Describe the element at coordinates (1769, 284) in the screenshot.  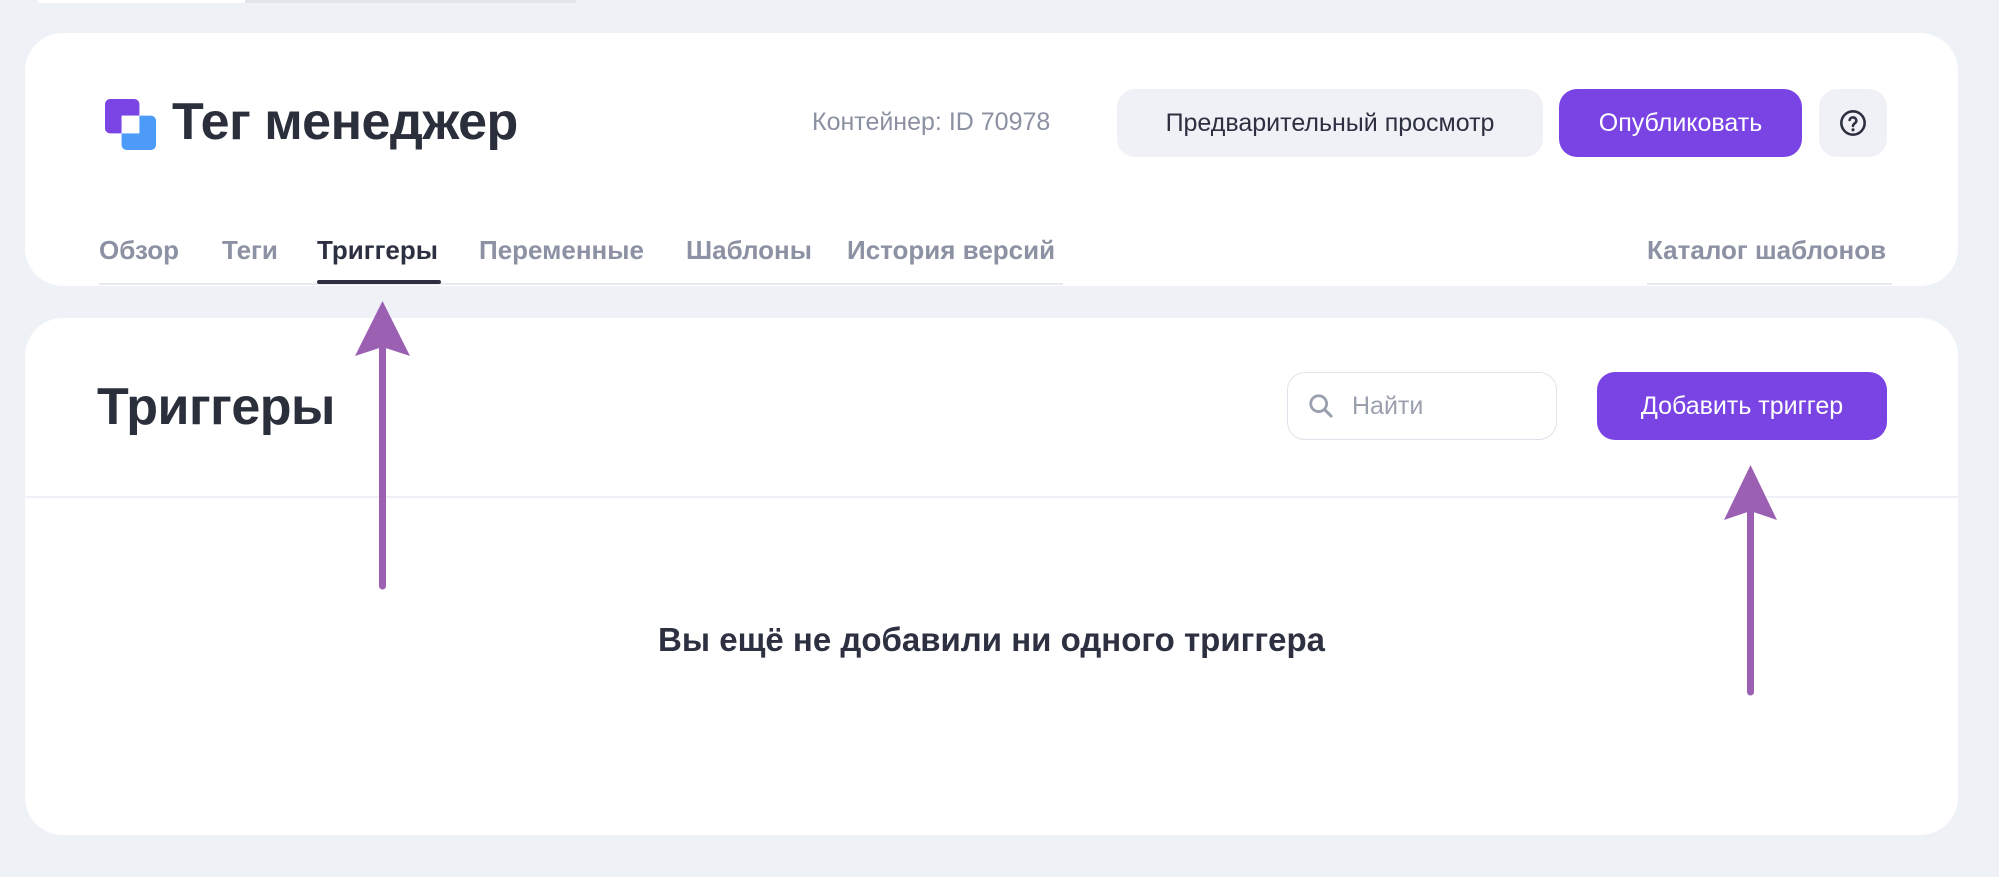
I see `catalog-link-underline` at that location.